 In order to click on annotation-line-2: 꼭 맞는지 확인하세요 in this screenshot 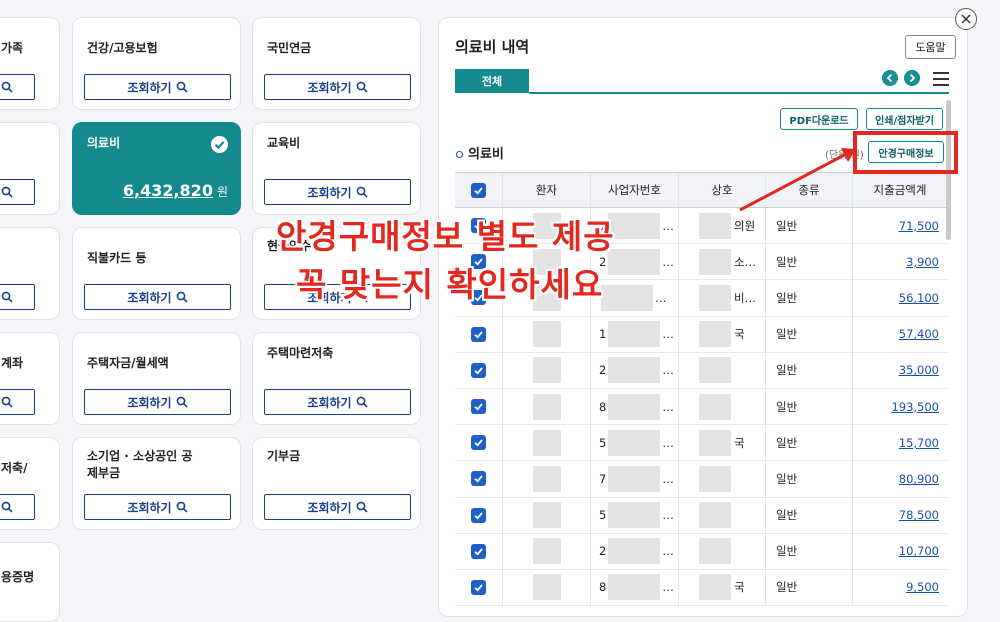, I will do `click(450, 284)`.